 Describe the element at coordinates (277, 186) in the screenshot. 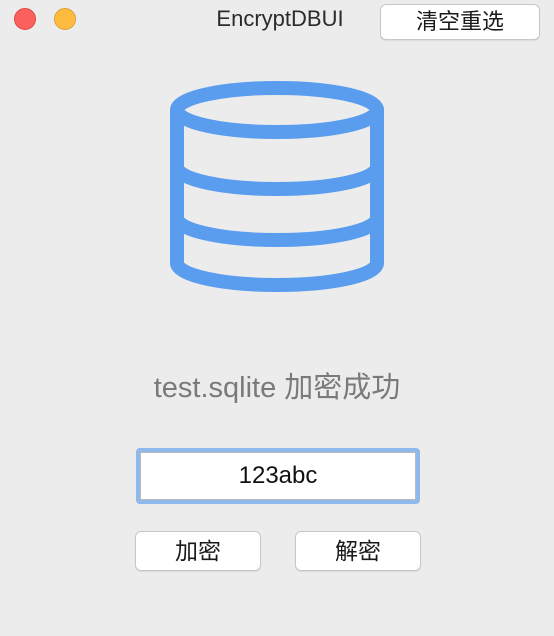

I see `database-icon` at that location.